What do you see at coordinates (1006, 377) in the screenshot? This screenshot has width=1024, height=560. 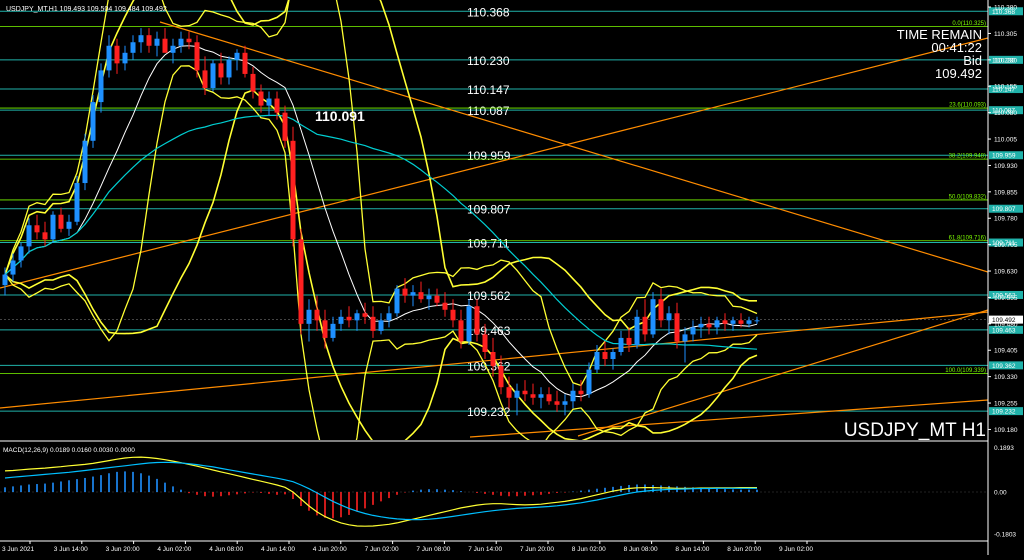 I see `price-tick-label: 109.330` at bounding box center [1006, 377].